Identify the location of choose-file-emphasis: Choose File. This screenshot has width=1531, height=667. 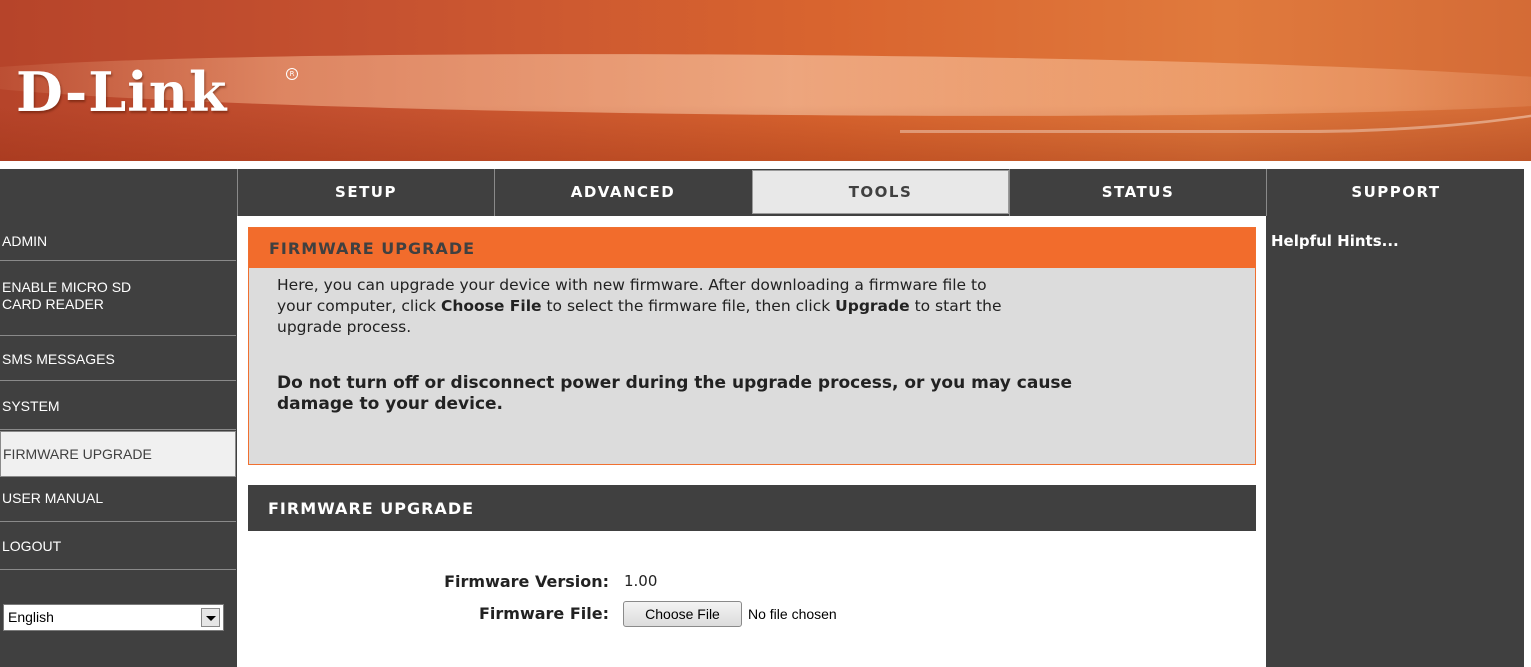
(491, 306).